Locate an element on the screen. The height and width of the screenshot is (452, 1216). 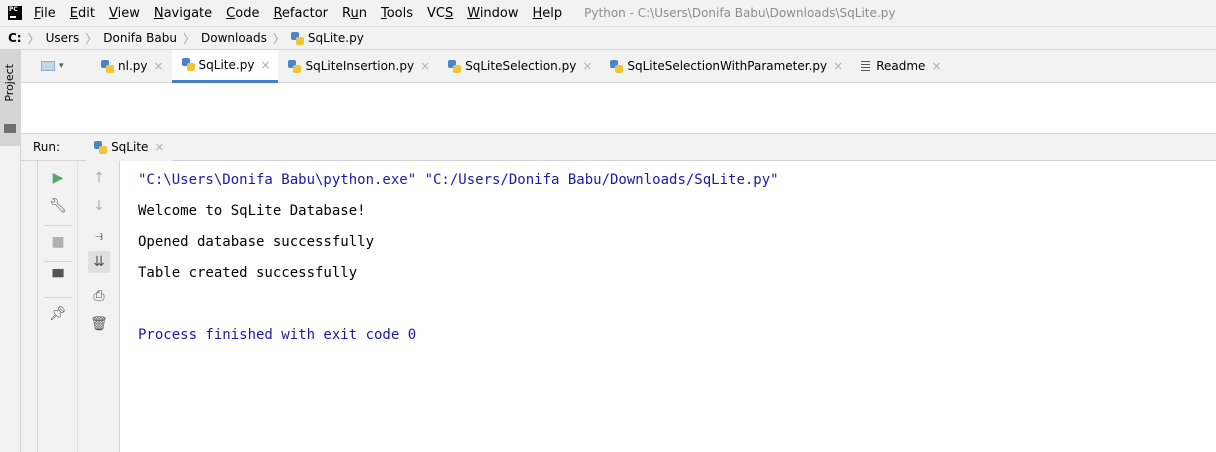
arrow-down-icon: ↓ is located at coordinates (99, 206).